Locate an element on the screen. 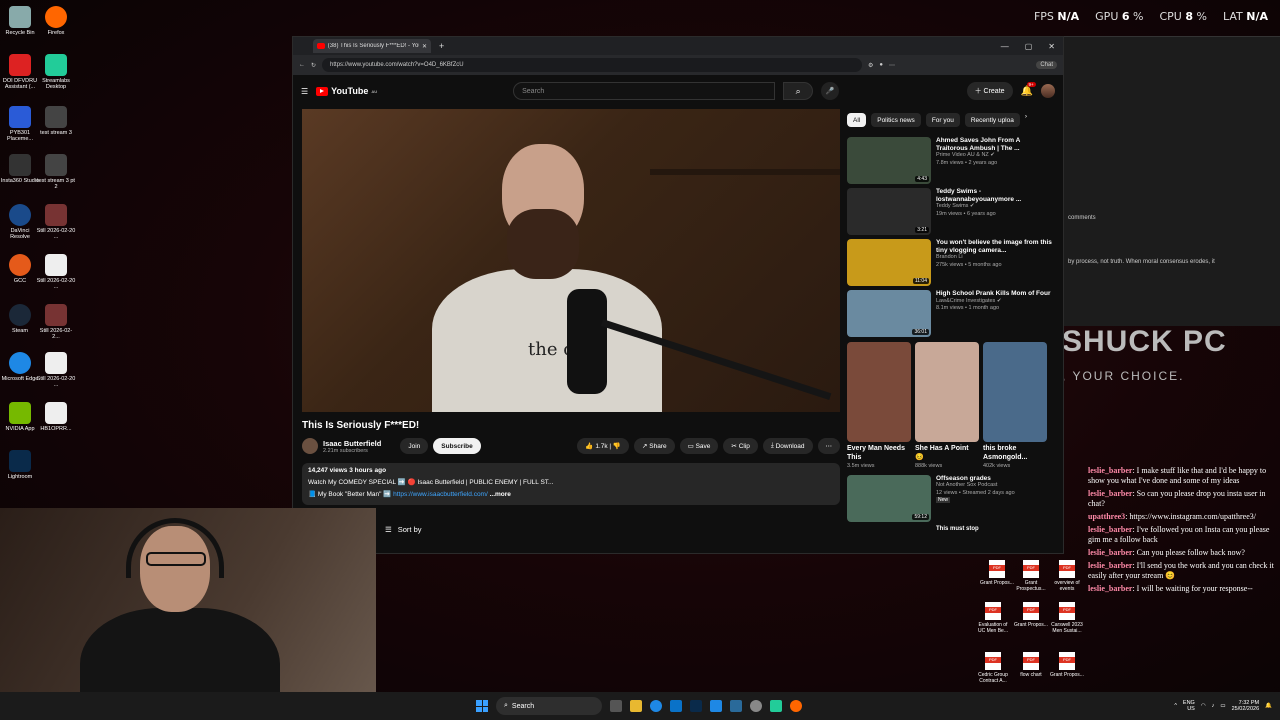  description-link: https://www.isaacbutterfield.com/ is located at coordinates (440, 494).